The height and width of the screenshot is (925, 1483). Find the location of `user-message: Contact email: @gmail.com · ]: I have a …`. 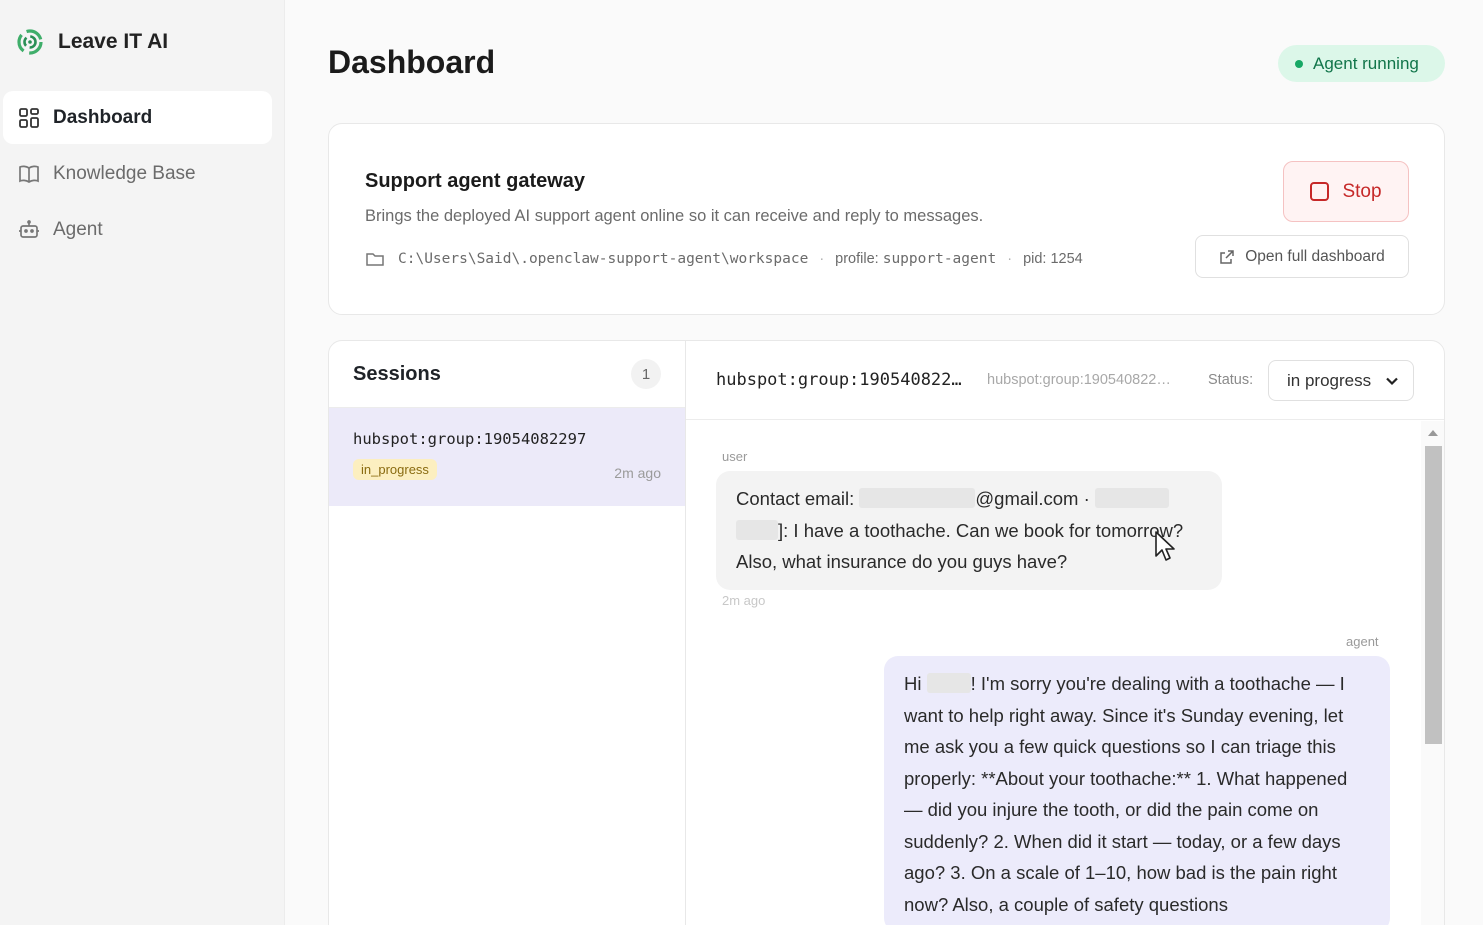

user-message: Contact email: @gmail.com · ]: I have a … is located at coordinates (969, 530).